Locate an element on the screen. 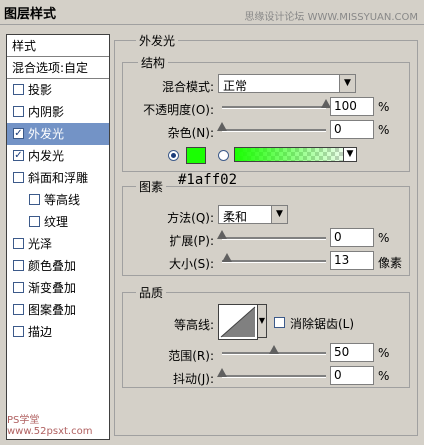  noise-slider-thumb is located at coordinates (222, 126).